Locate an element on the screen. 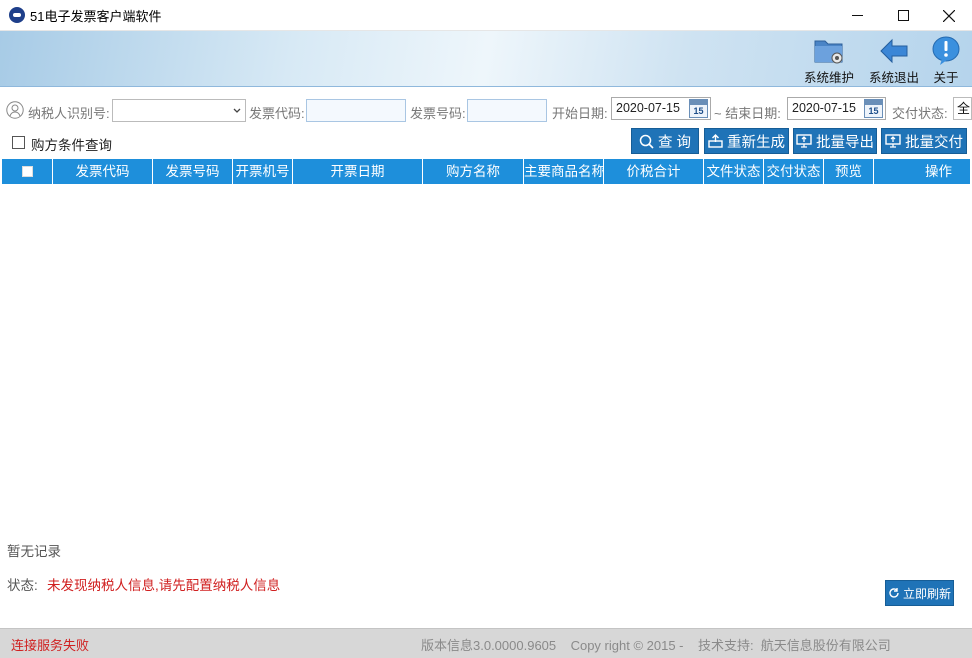 This screenshot has width=972, height=658. column-header: 购方名称 is located at coordinates (473, 171).